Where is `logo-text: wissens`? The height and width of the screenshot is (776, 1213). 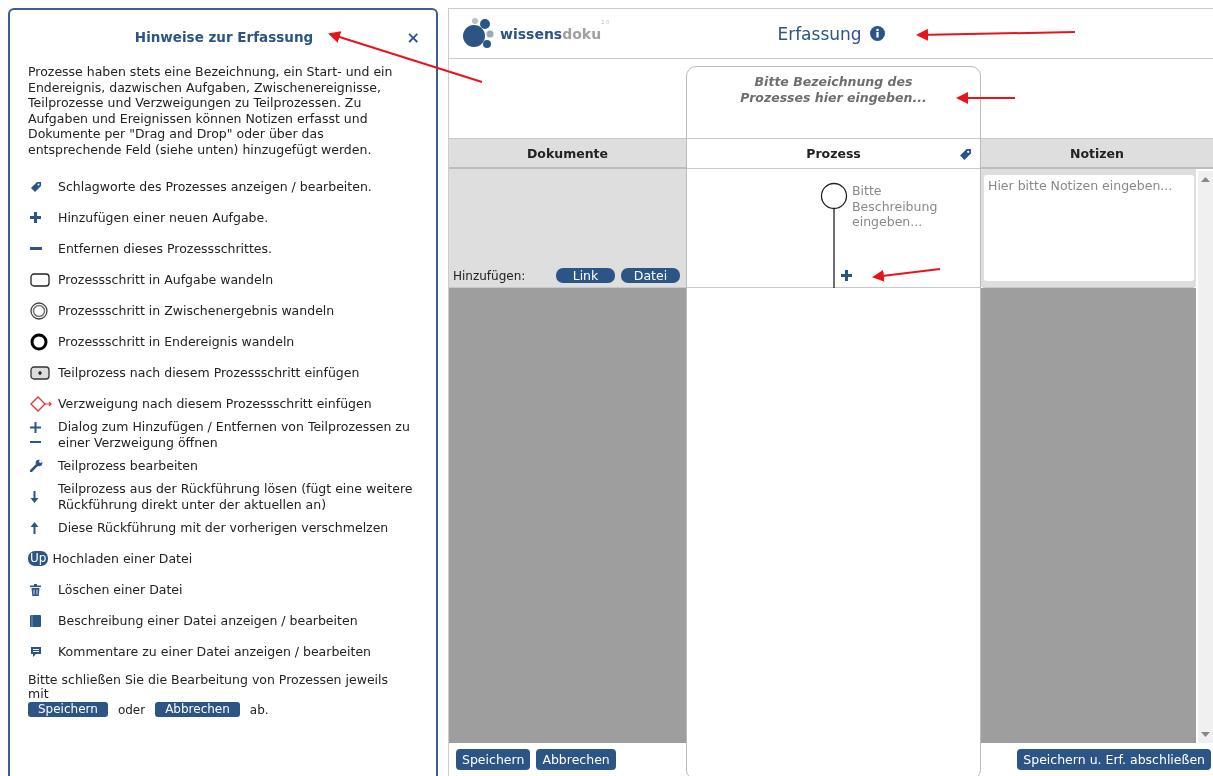
logo-text: wissens is located at coordinates (531, 33).